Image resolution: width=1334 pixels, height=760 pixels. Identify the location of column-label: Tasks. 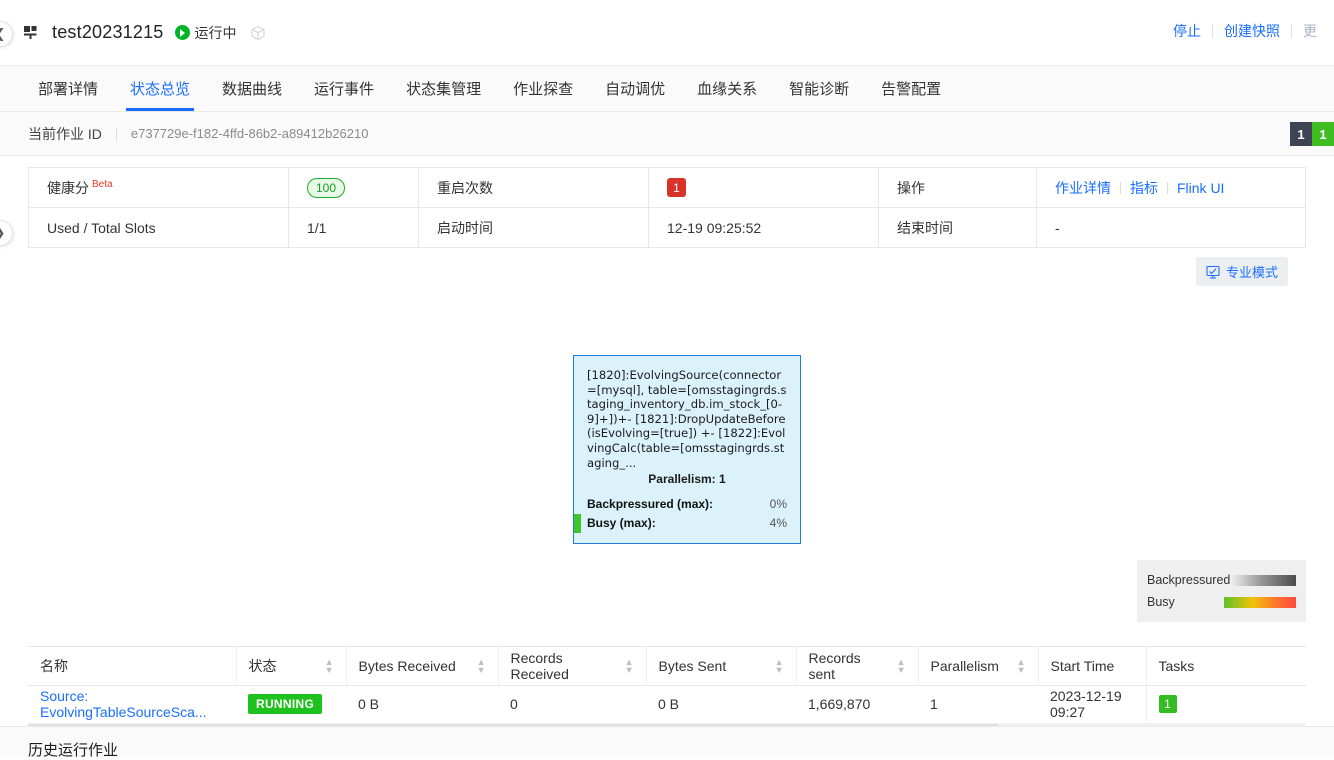
(1176, 665).